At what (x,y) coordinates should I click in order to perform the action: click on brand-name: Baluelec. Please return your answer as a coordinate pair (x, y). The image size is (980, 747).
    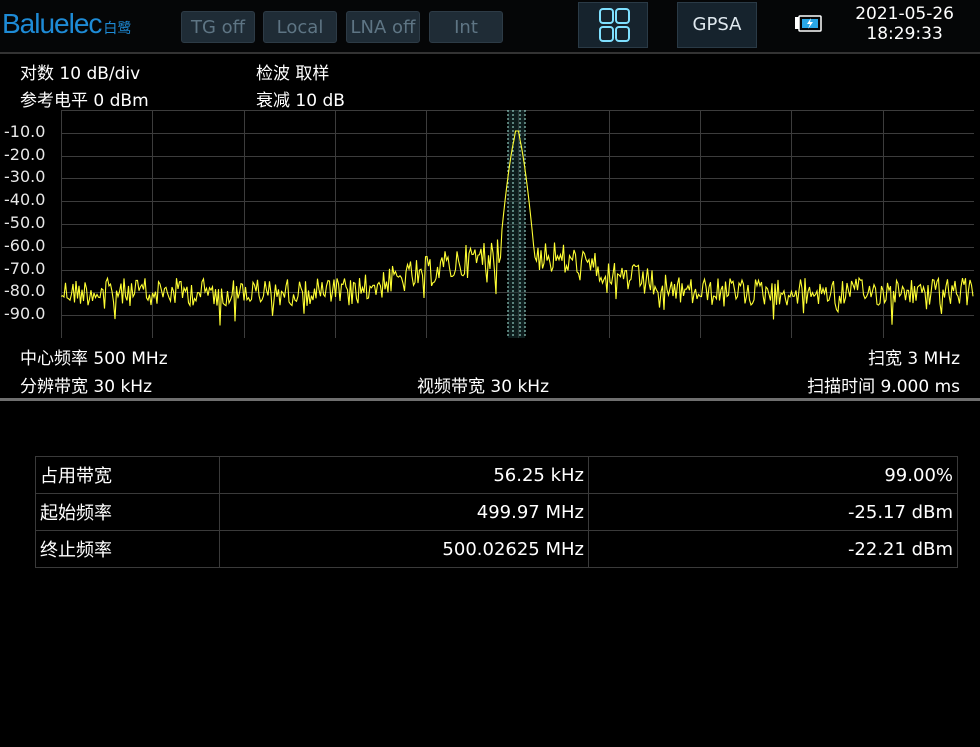
    Looking at the image, I should click on (52, 23).